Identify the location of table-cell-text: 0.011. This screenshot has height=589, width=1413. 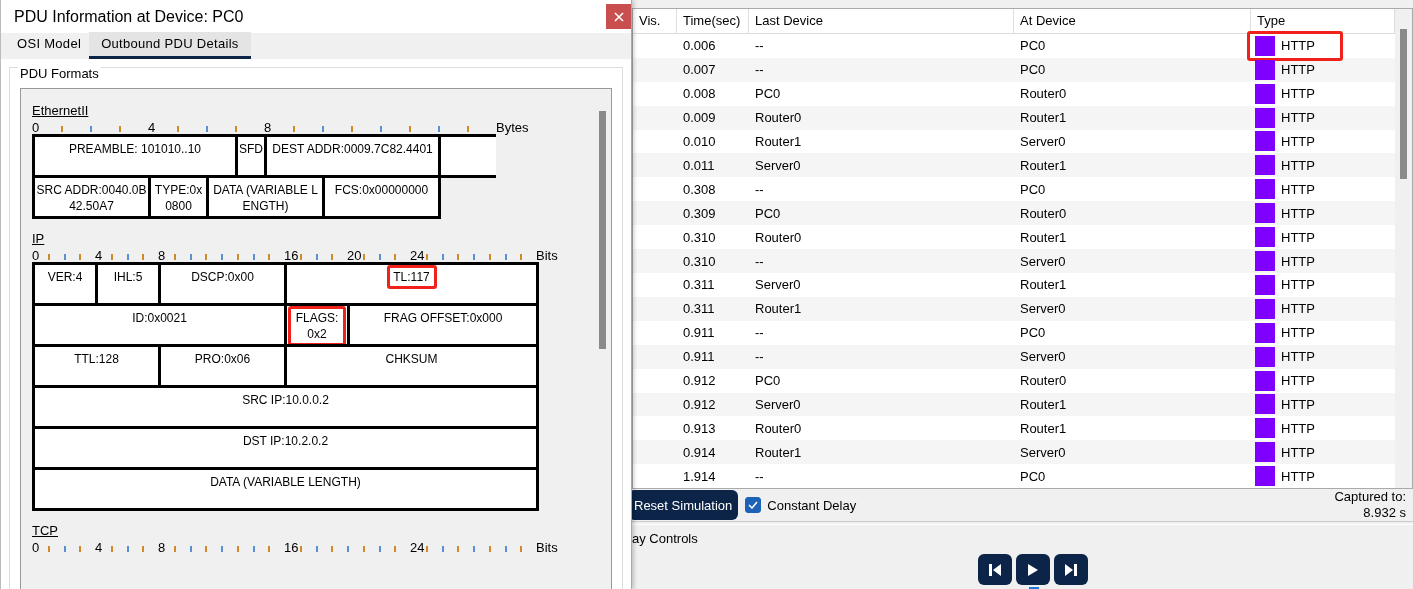
(699, 165).